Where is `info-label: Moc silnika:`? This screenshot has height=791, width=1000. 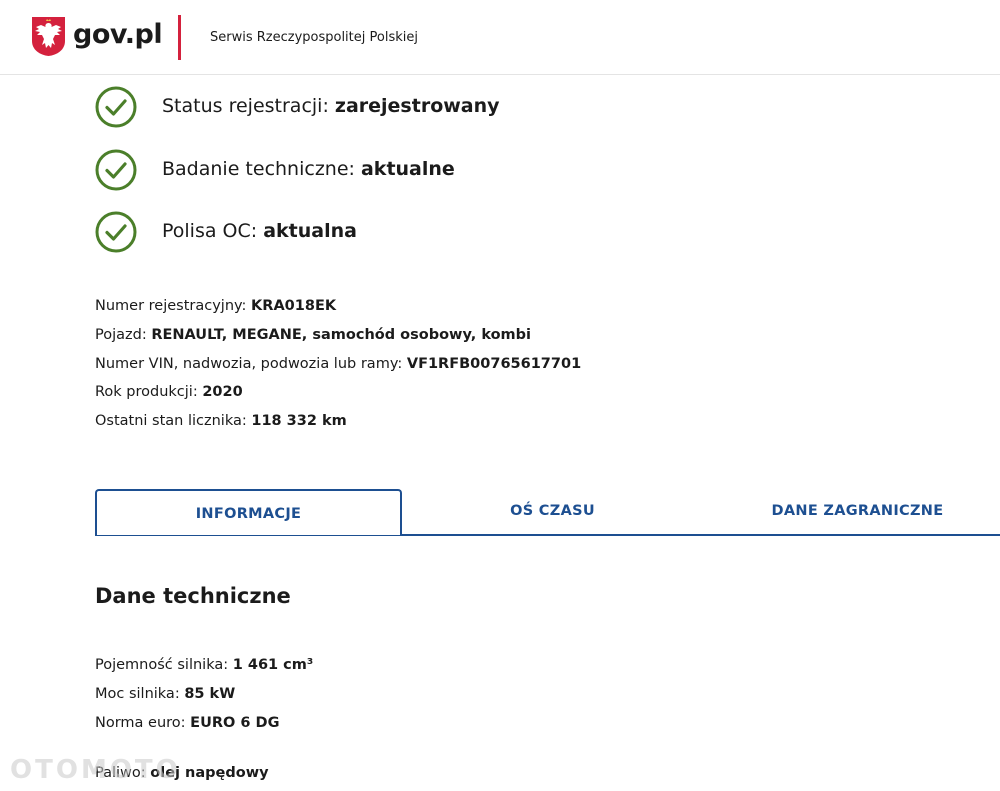
info-label: Moc silnika: is located at coordinates (140, 694).